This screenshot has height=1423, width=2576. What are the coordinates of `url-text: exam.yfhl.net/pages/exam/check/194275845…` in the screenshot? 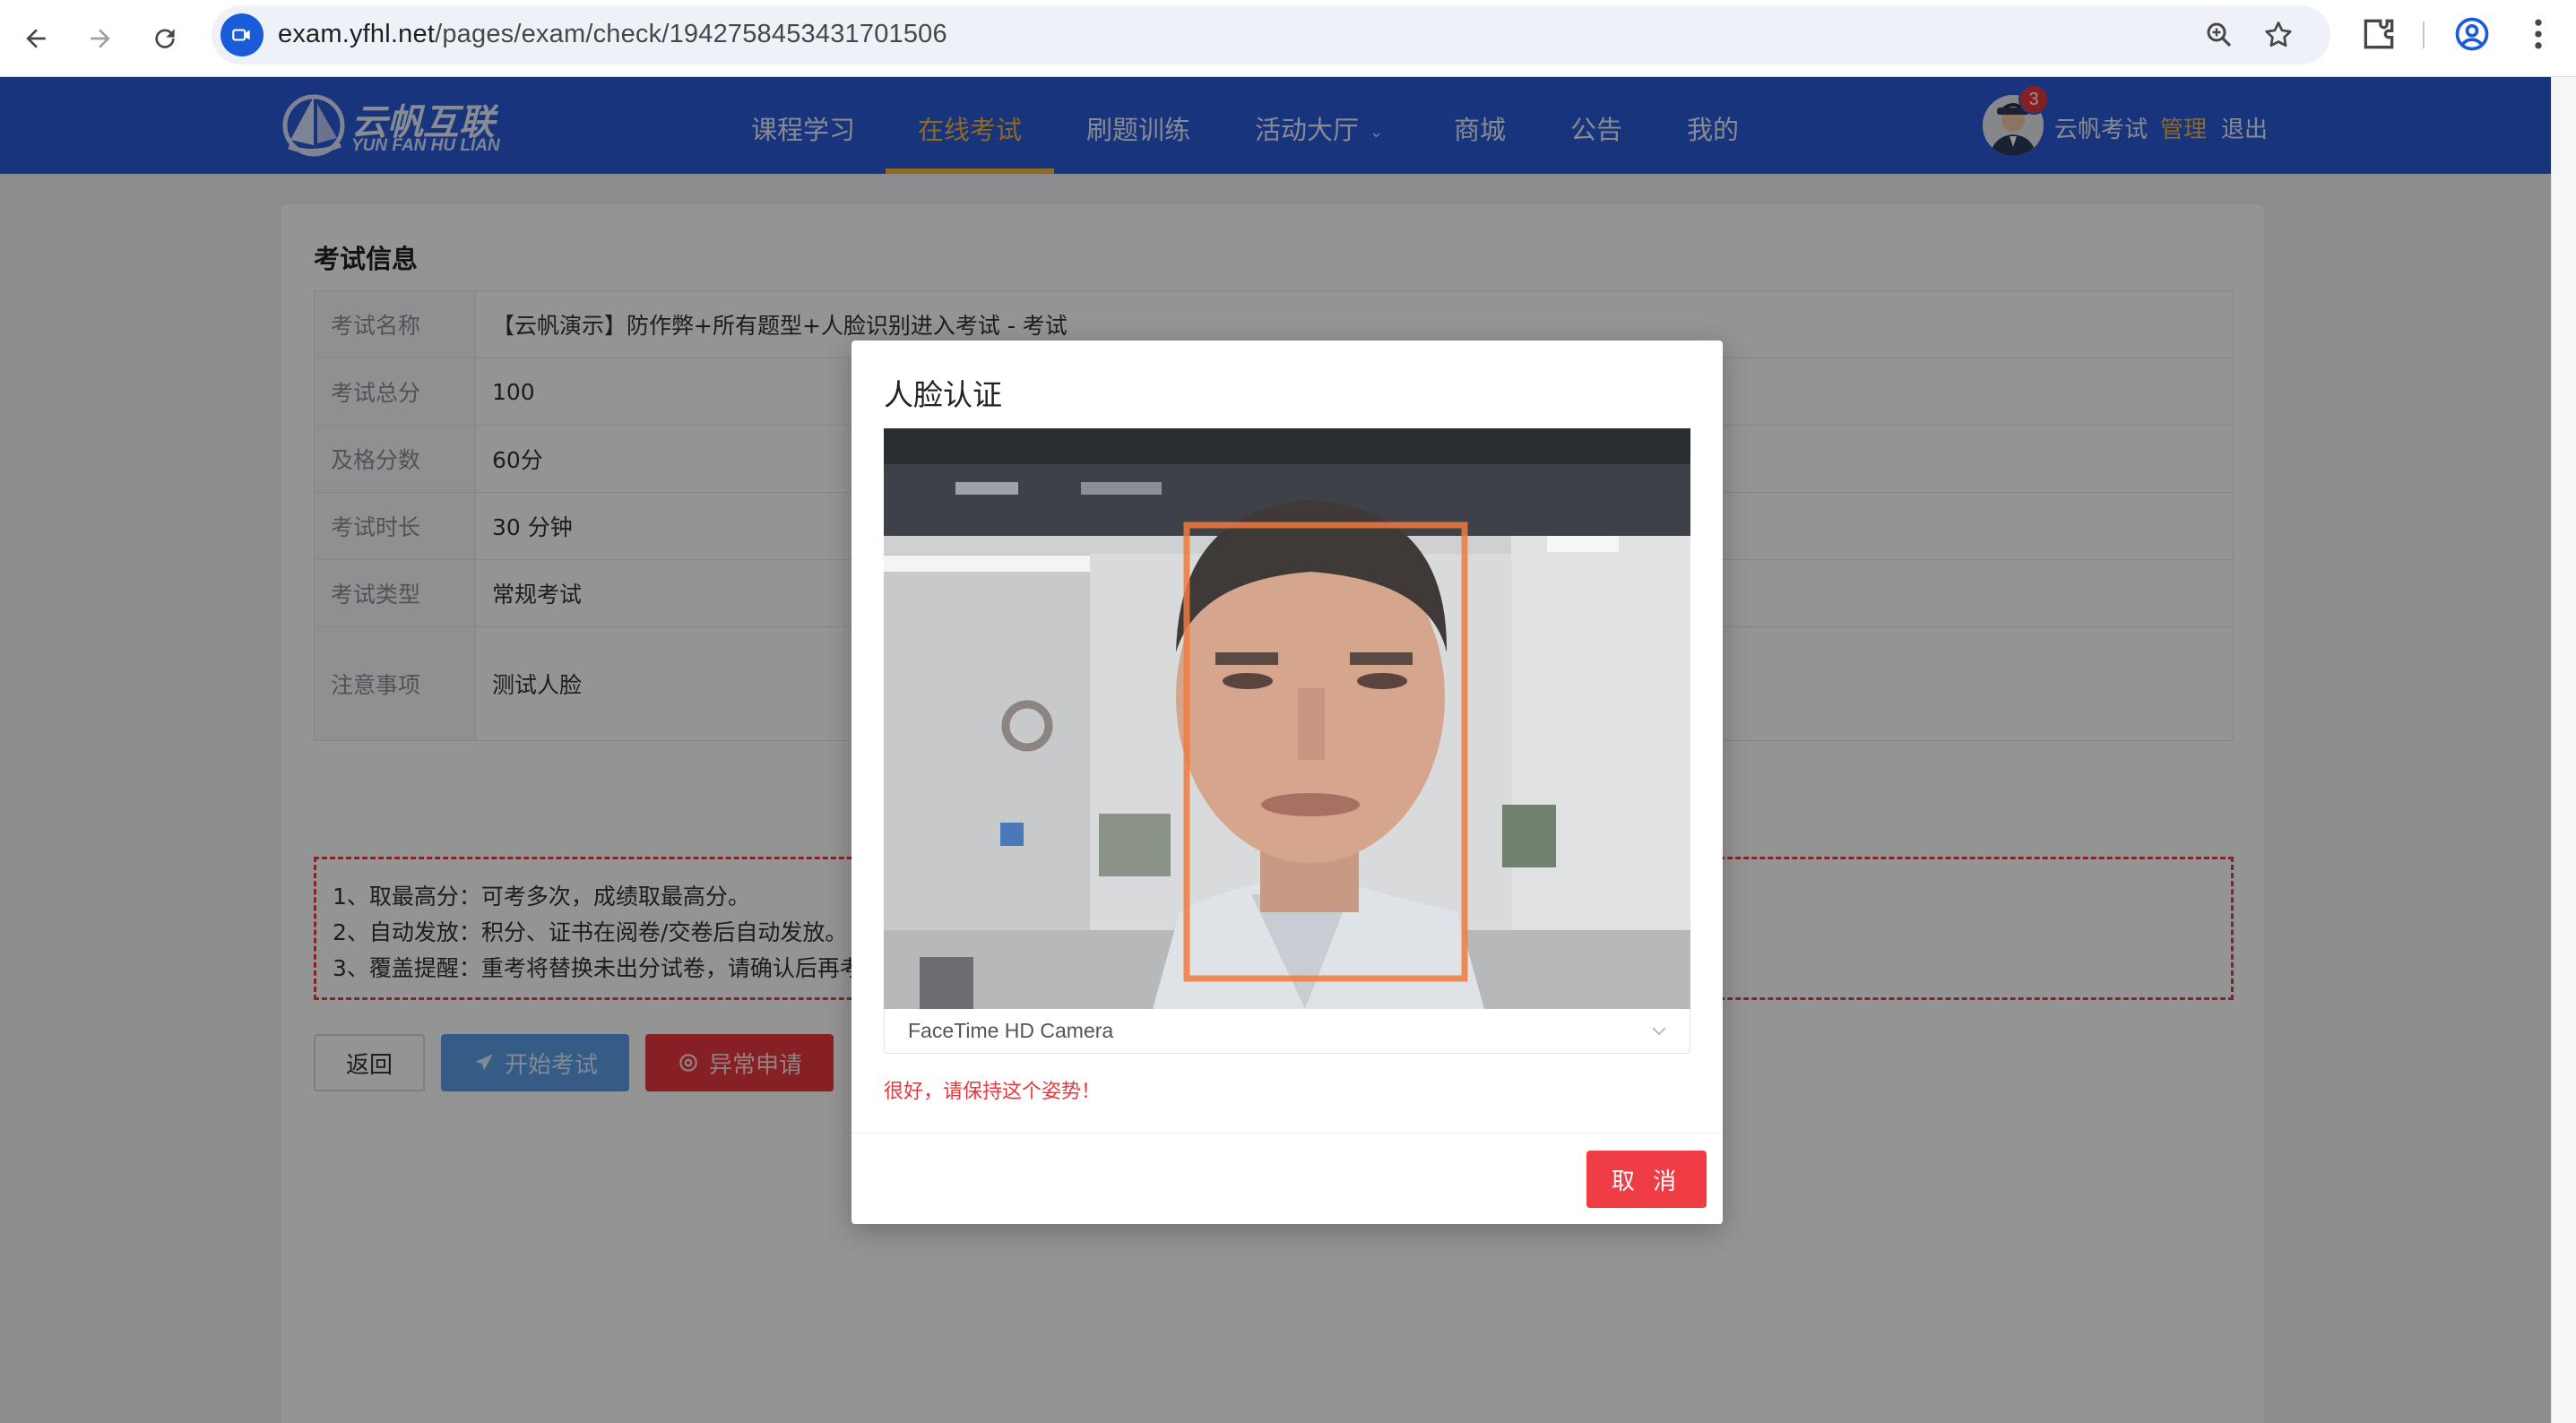 It's located at (612, 34).